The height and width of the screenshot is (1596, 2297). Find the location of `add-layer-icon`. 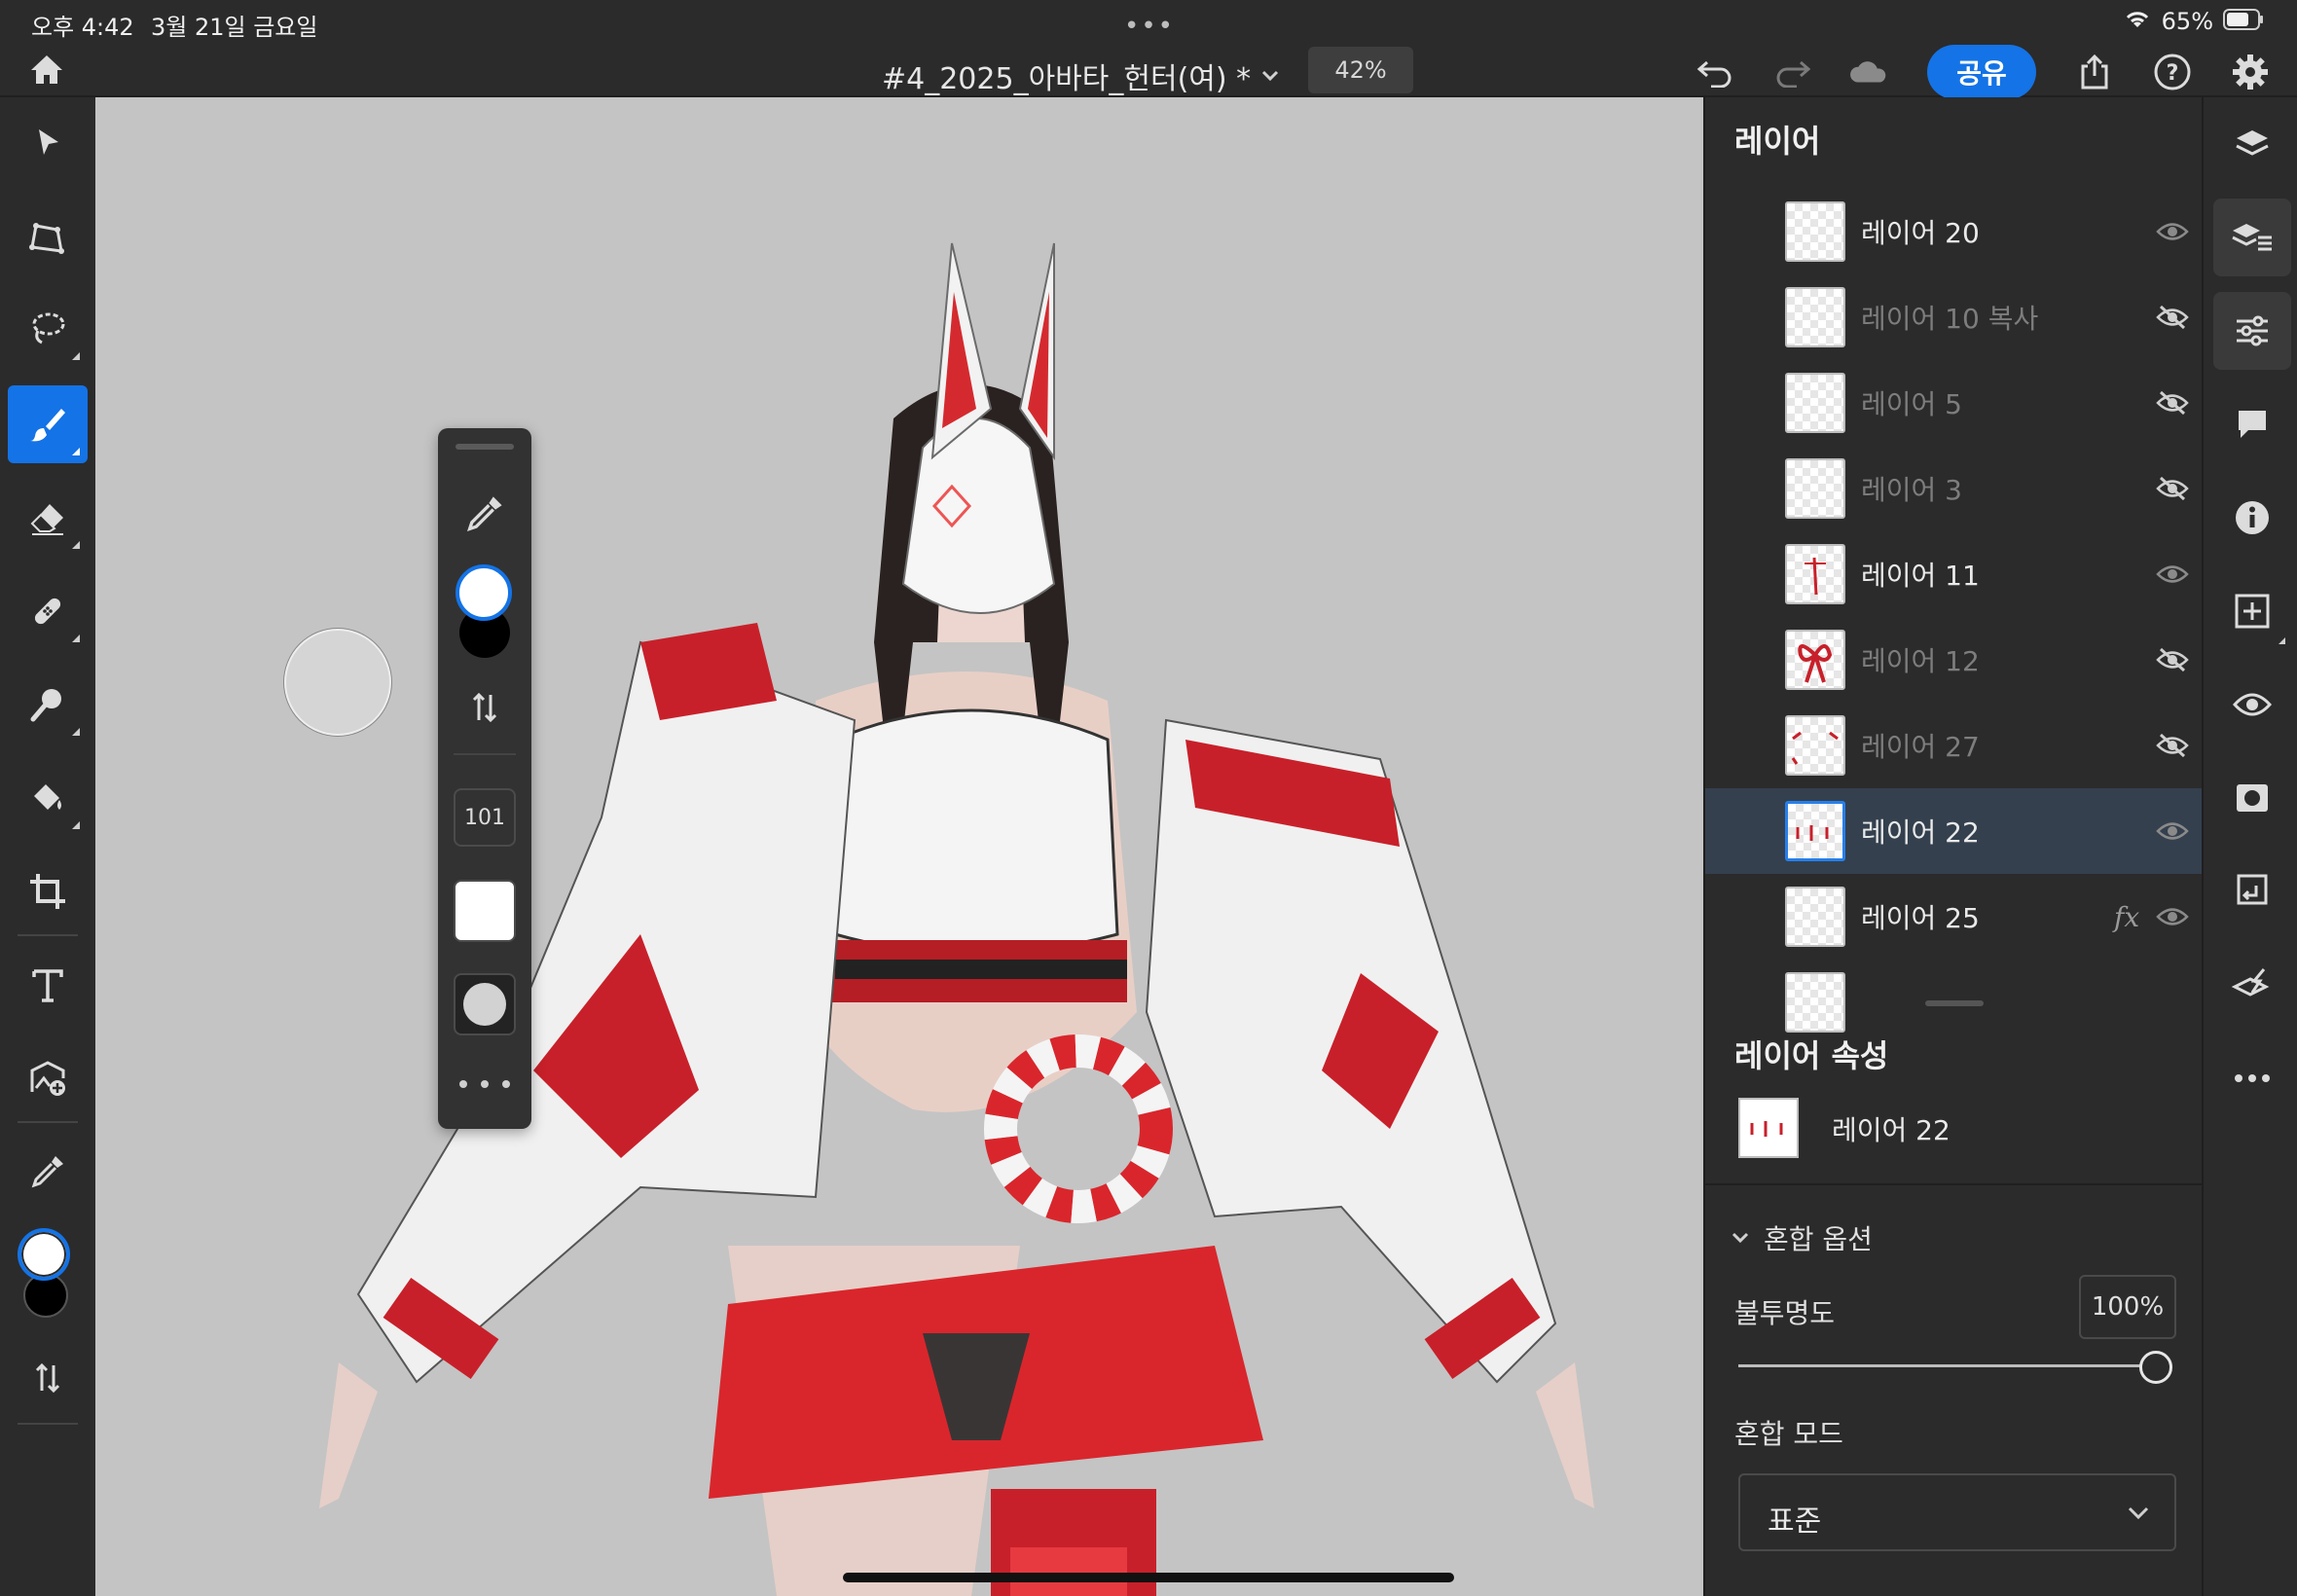

add-layer-icon is located at coordinates (2252, 611).